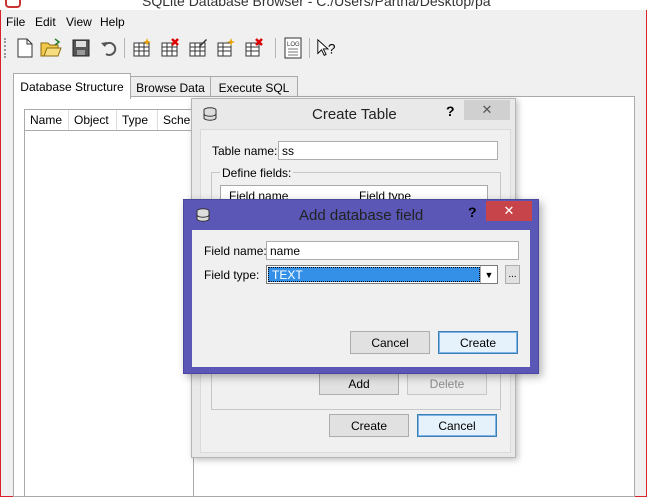 Image resolution: width=647 pixels, height=497 pixels. What do you see at coordinates (320, 22) in the screenshot?
I see `menu-bar: File Edit View Help` at bounding box center [320, 22].